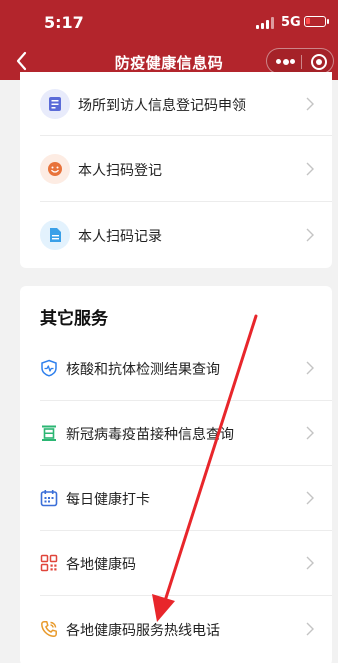 This screenshot has height=663, width=338. I want to click on close-target-icon, so click(319, 62).